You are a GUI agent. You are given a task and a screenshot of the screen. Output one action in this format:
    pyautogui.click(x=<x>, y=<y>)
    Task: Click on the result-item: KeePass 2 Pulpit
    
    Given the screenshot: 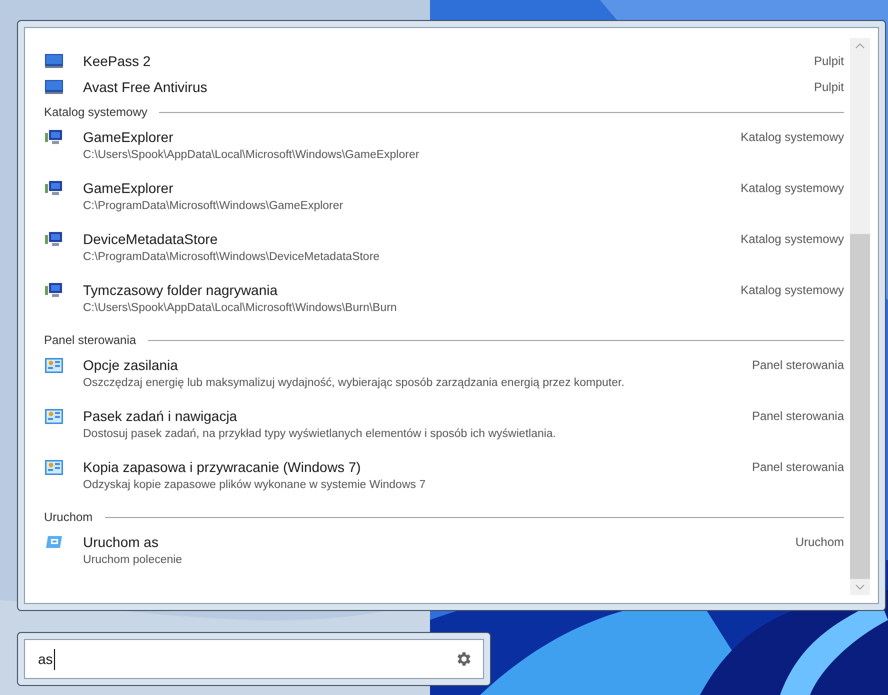 What is the action you would take?
    pyautogui.click(x=447, y=61)
    